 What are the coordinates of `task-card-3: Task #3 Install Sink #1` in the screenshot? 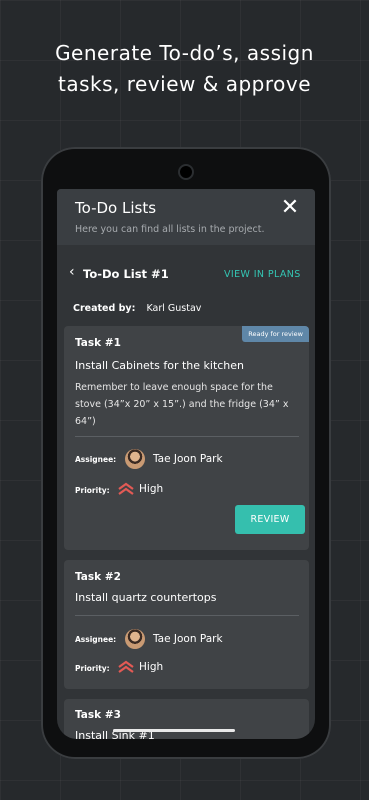 It's located at (186, 719).